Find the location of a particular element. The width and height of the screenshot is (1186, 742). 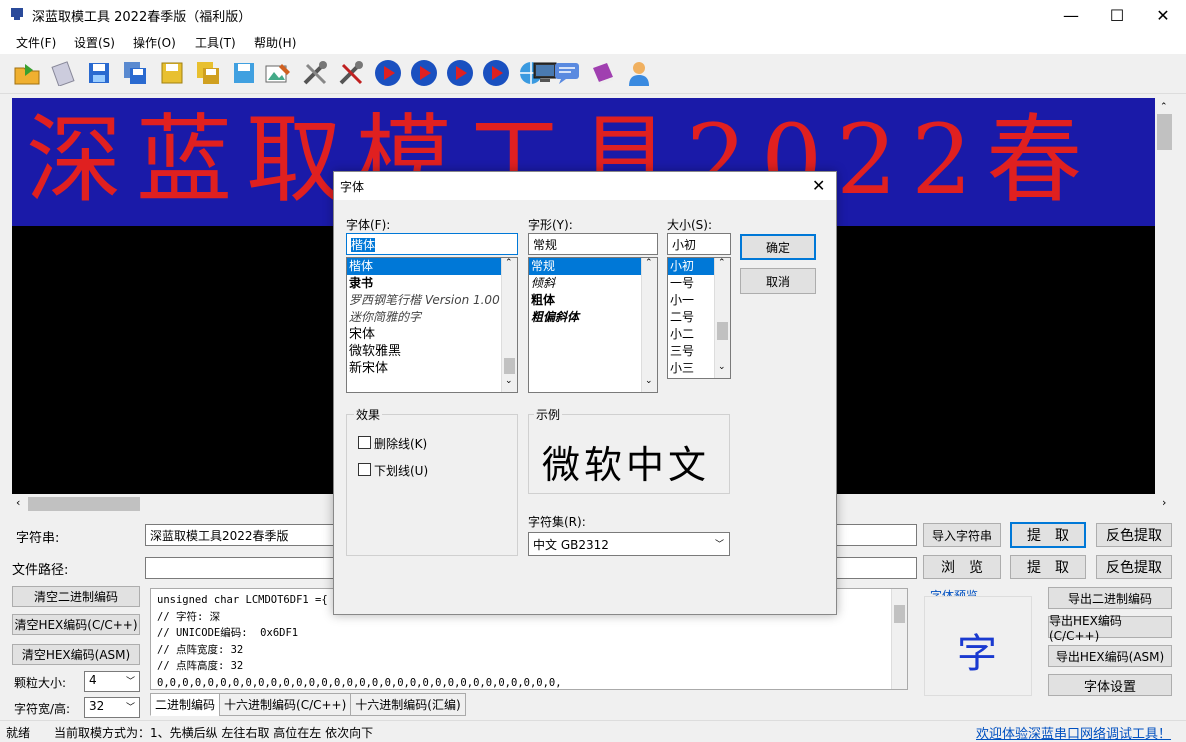

app-icon is located at coordinates (17, 14).